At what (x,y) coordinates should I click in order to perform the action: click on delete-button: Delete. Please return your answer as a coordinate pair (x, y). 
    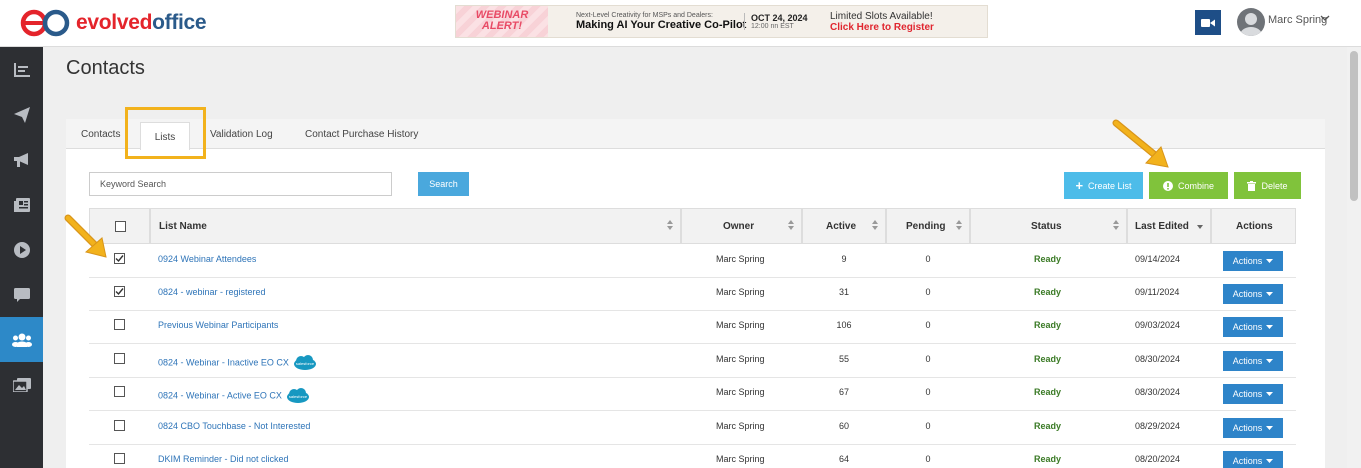
    Looking at the image, I should click on (1267, 185).